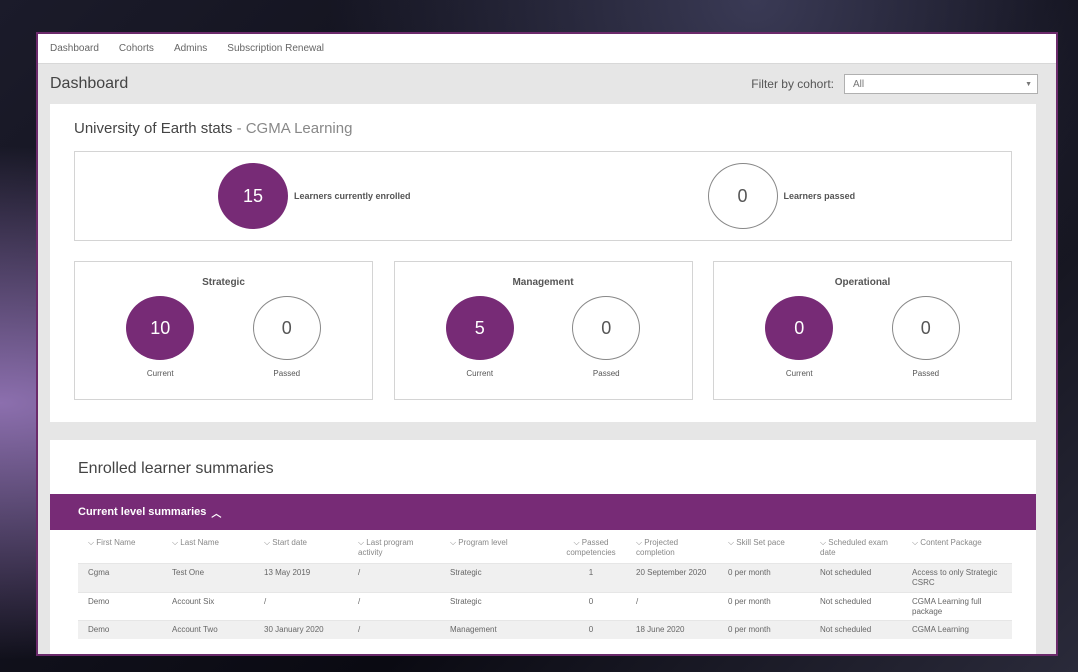  I want to click on column-header: ⌵ First Name, so click(120, 546).